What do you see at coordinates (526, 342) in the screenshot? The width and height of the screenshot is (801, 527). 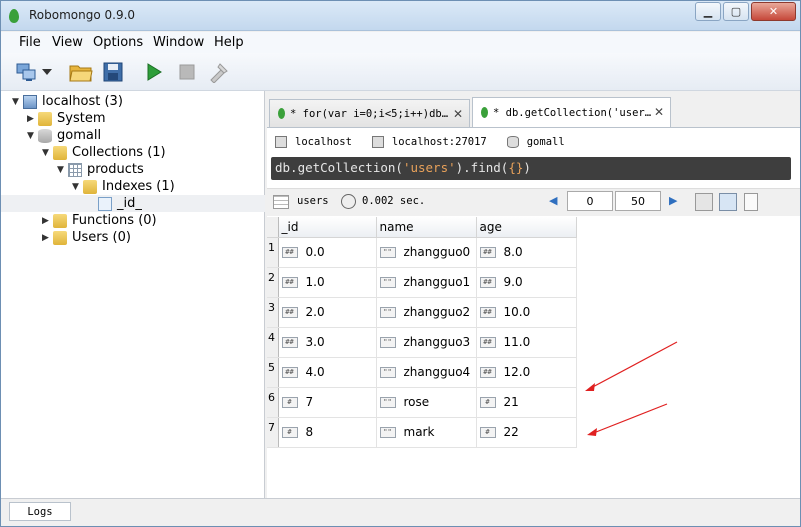 I see `cell-age: ## 11.0` at bounding box center [526, 342].